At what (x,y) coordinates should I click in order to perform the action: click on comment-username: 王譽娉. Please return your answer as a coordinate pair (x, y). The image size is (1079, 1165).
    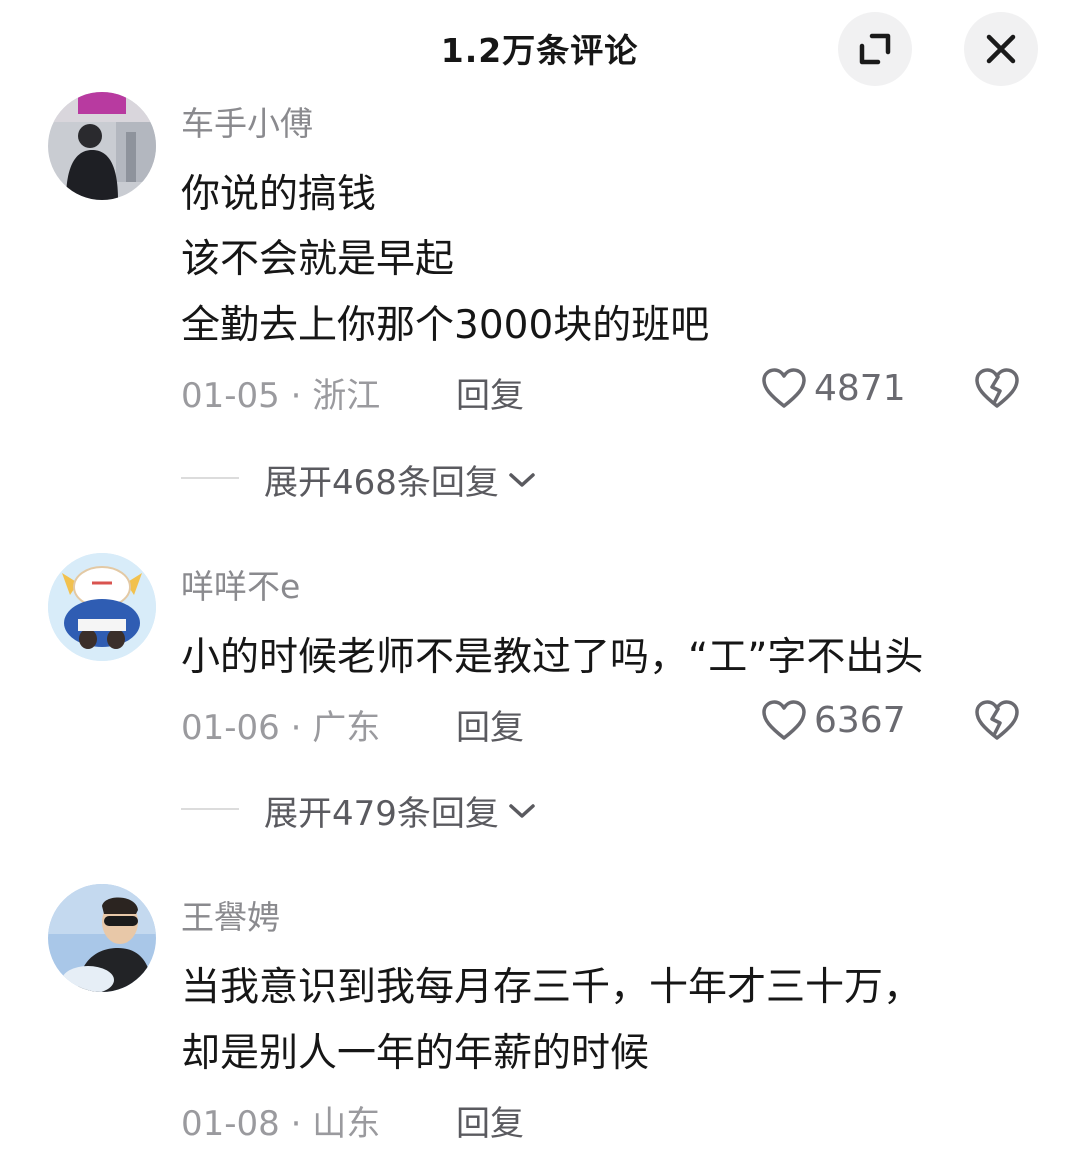
    Looking at the image, I should click on (230, 915).